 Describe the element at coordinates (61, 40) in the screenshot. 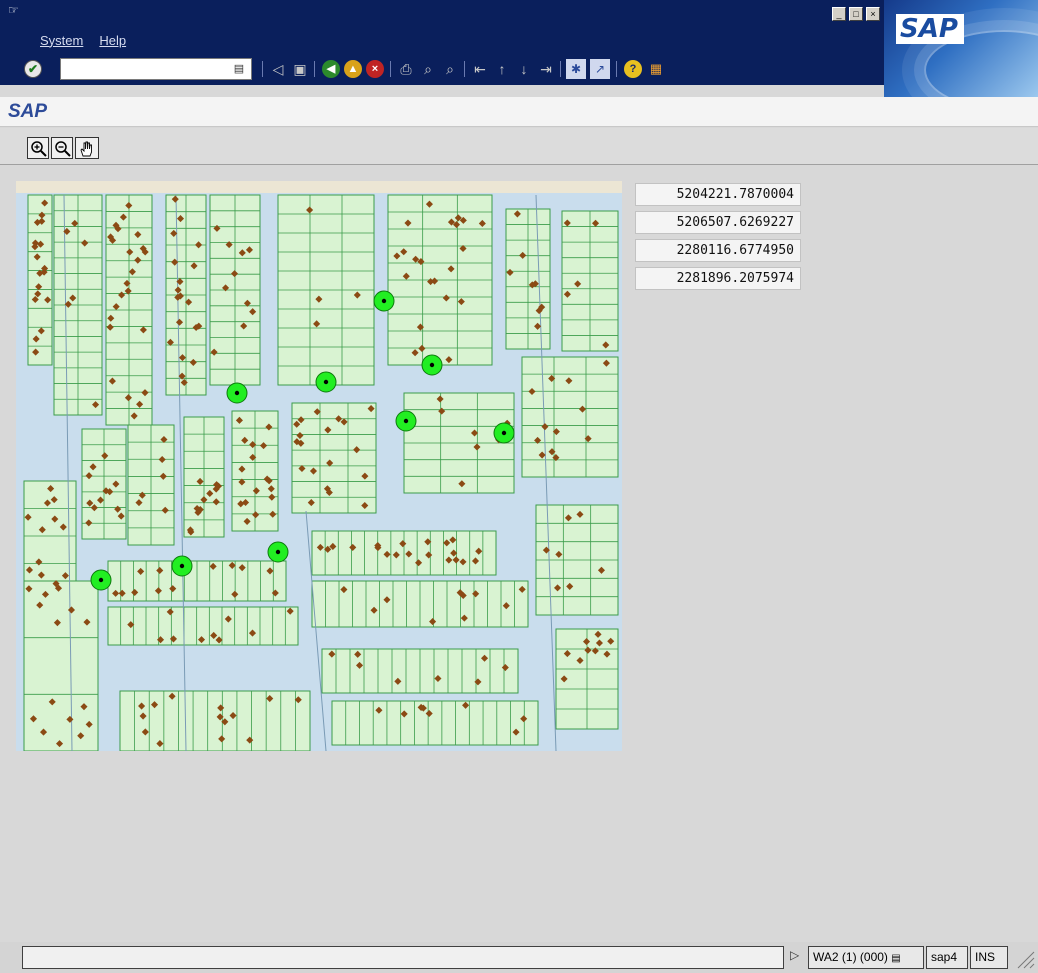

I see `menu-system: System` at that location.